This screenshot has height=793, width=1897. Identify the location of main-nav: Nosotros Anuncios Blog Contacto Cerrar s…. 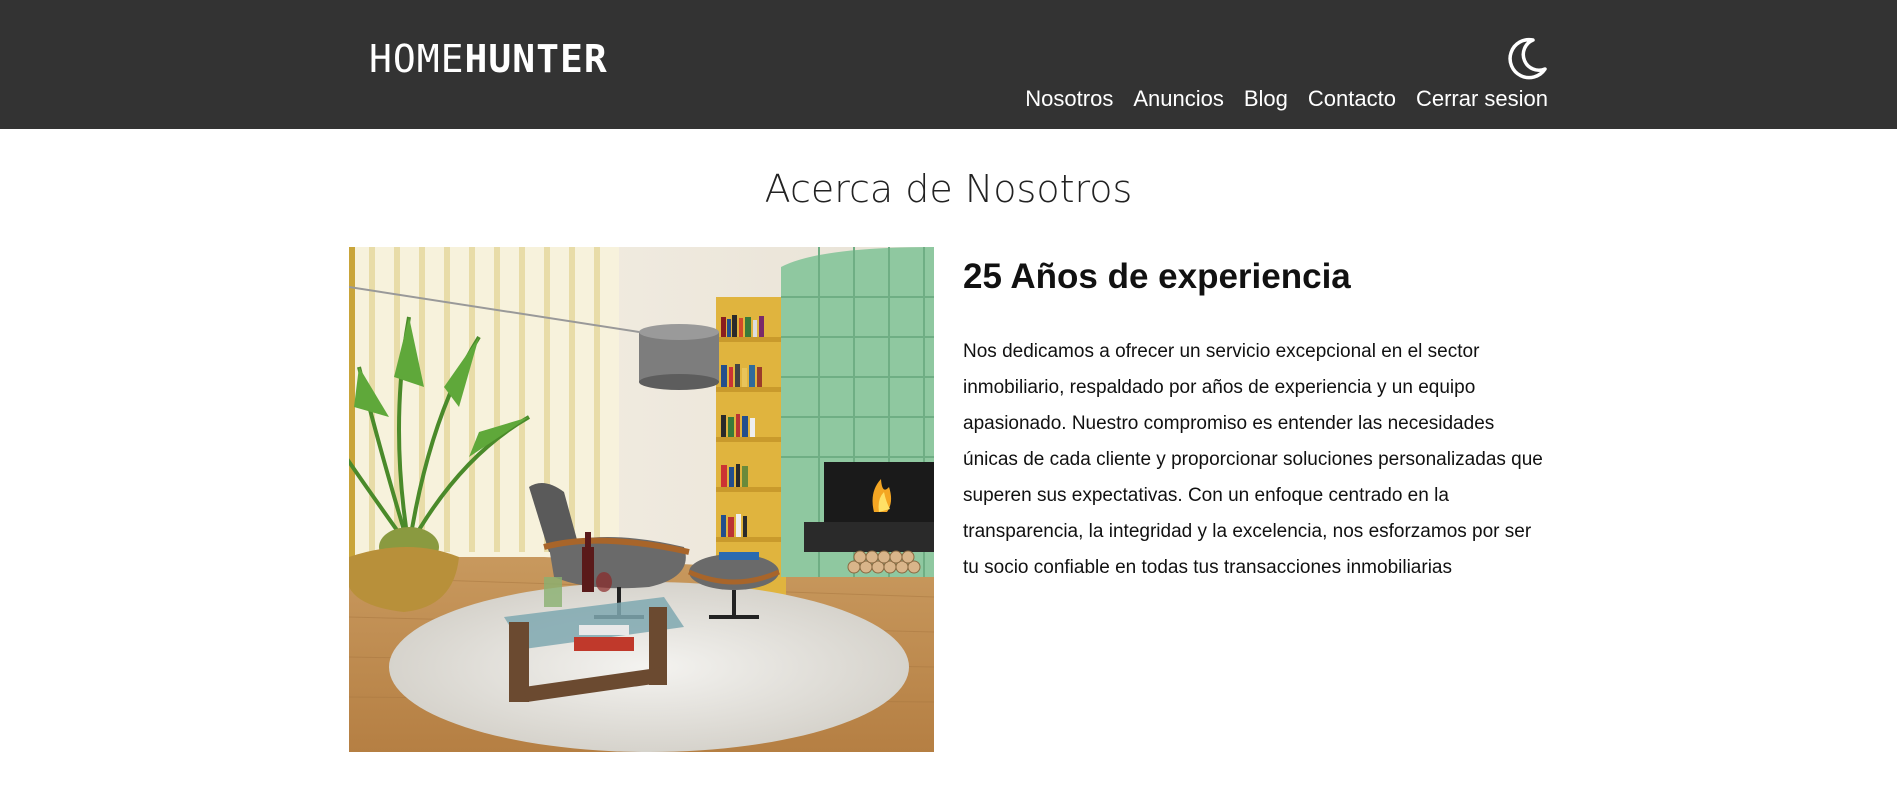
(1286, 99).